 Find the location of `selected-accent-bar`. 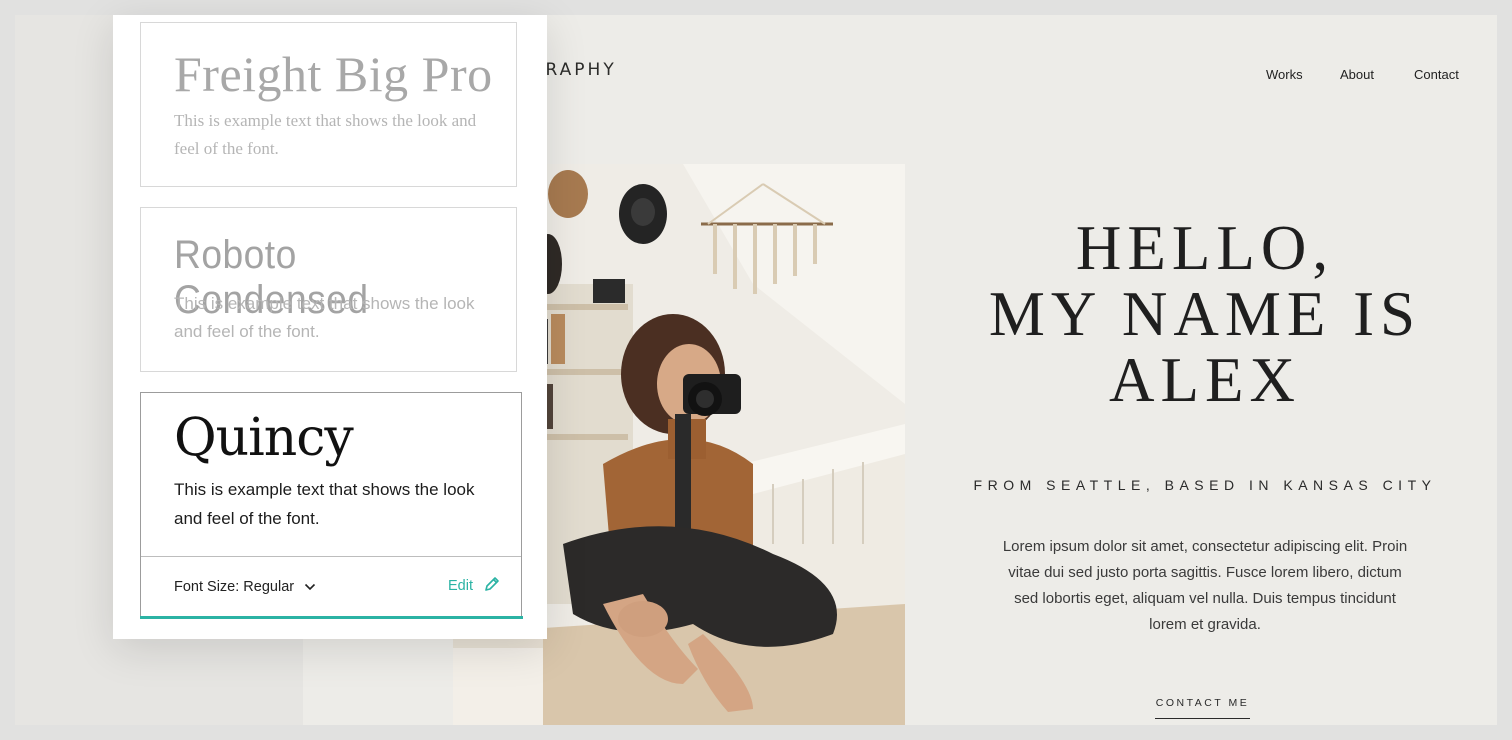

selected-accent-bar is located at coordinates (331, 617).